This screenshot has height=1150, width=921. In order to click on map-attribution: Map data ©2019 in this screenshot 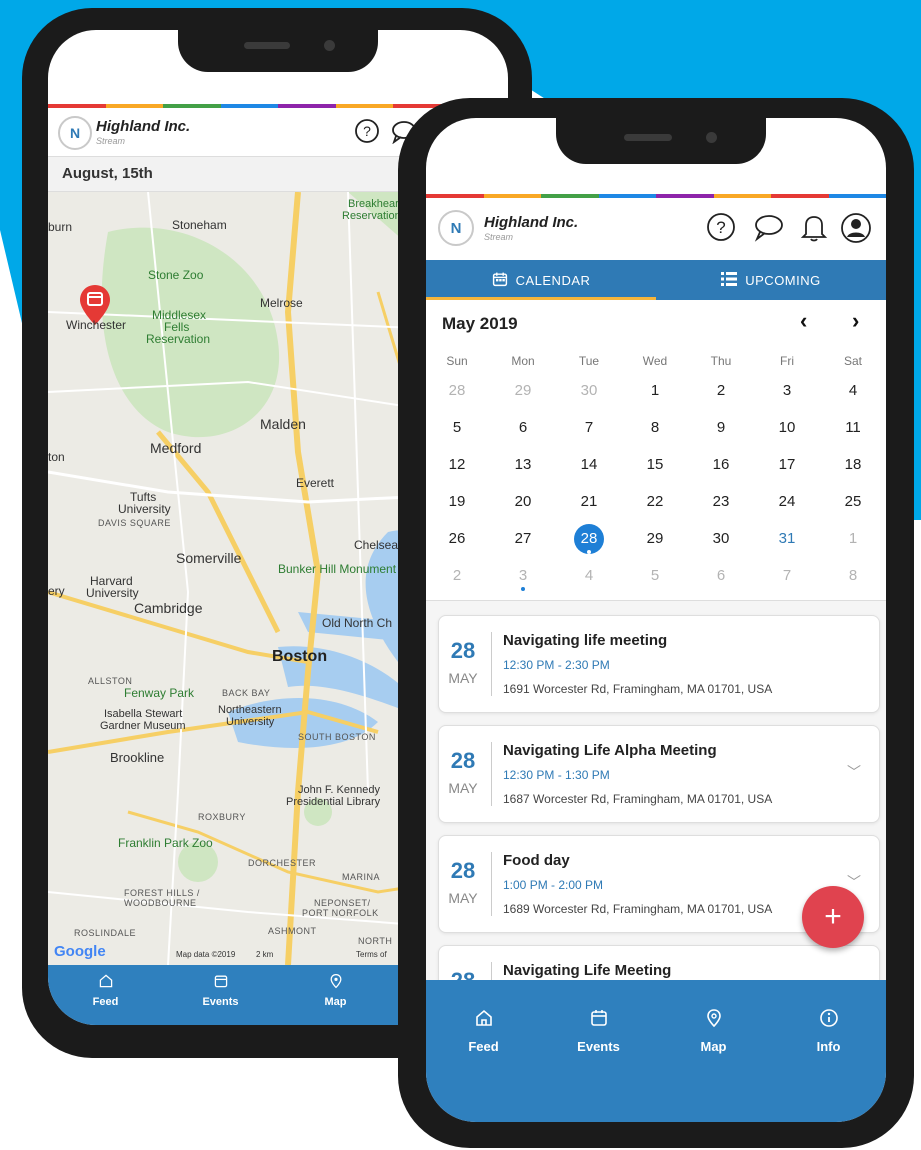, I will do `click(206, 954)`.